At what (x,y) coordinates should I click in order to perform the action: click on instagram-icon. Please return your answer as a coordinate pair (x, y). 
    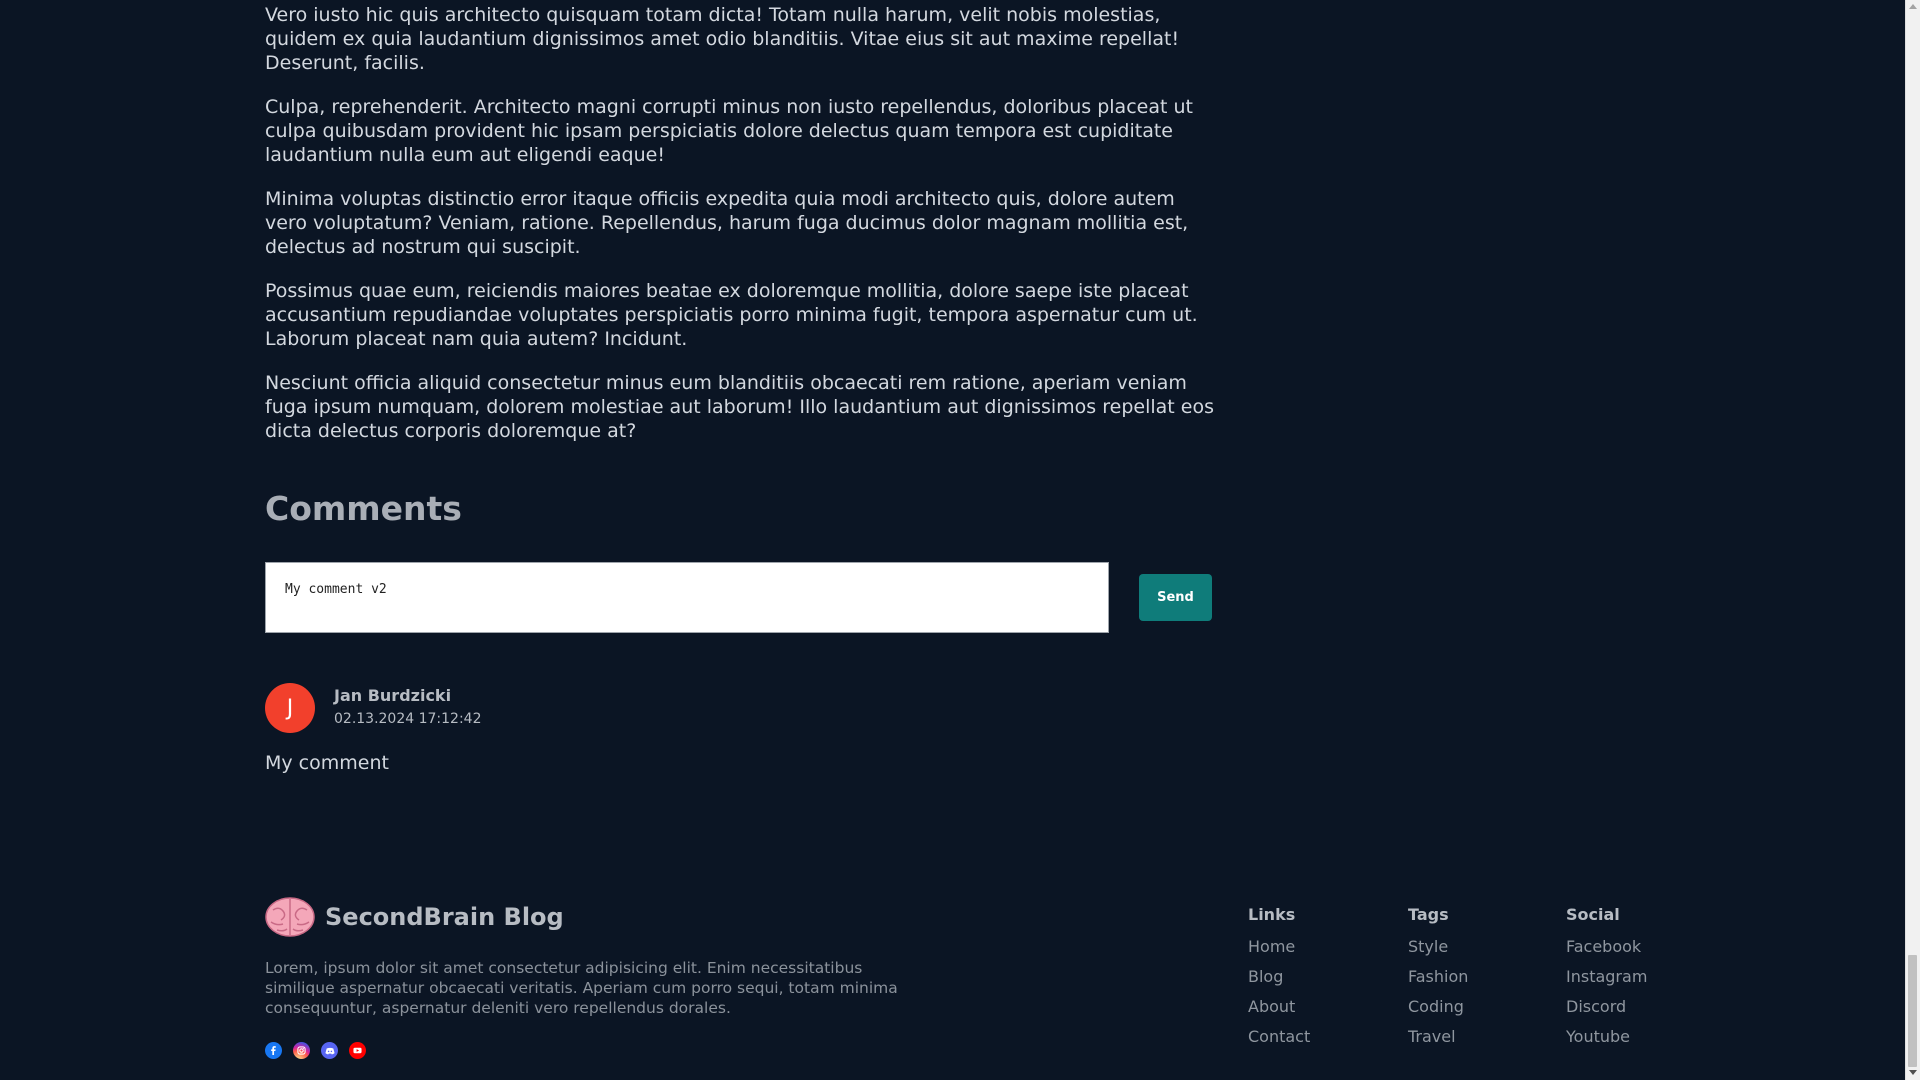
    Looking at the image, I should click on (301, 1050).